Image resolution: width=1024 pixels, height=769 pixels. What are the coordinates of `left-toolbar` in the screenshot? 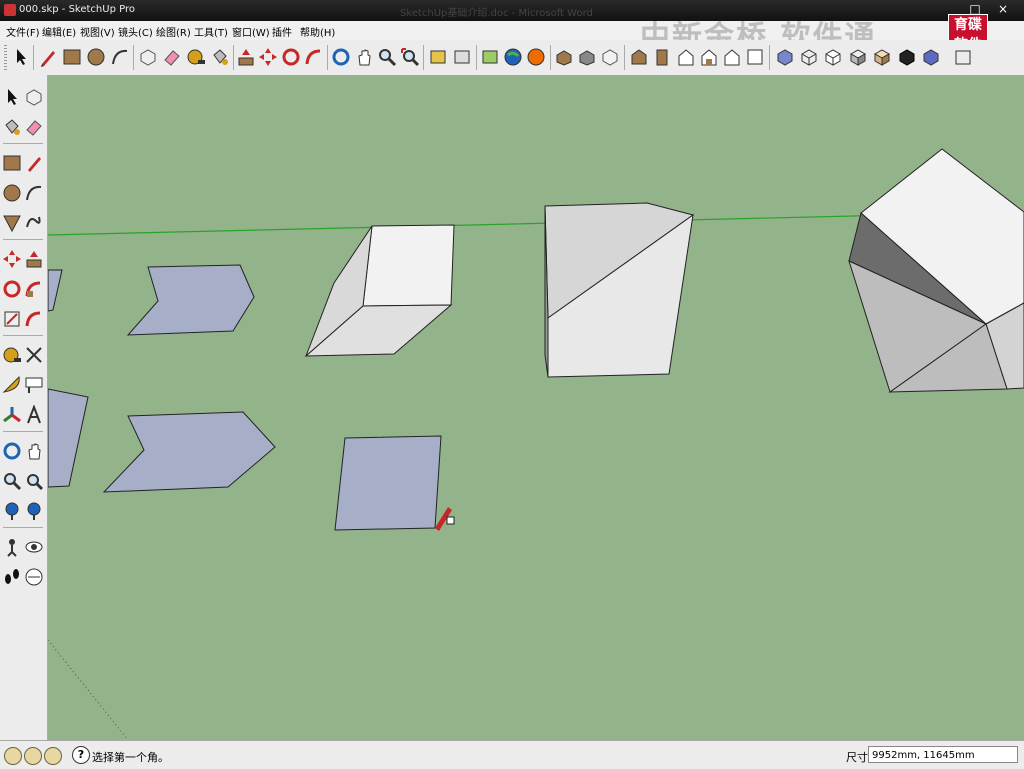 It's located at (24, 407).